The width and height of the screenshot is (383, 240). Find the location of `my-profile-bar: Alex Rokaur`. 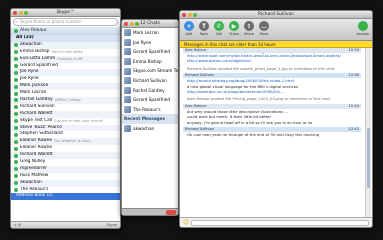

my-profile-bar: Alex Rokaur is located at coordinates (65, 31).